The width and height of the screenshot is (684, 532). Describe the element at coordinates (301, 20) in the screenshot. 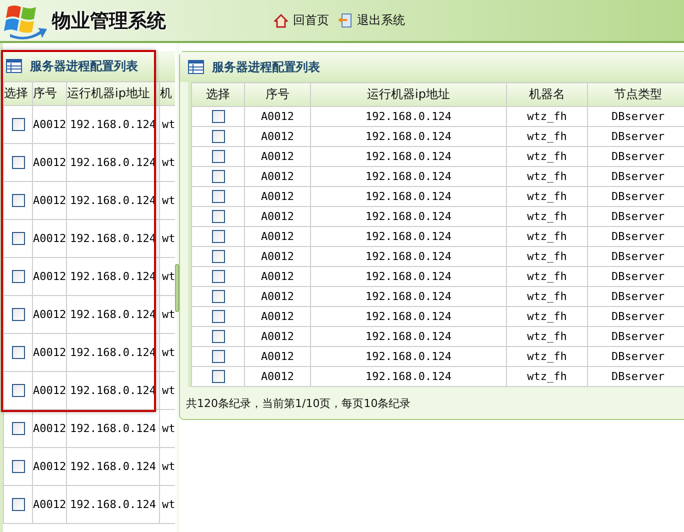

I see `nav-link: 回首页` at that location.